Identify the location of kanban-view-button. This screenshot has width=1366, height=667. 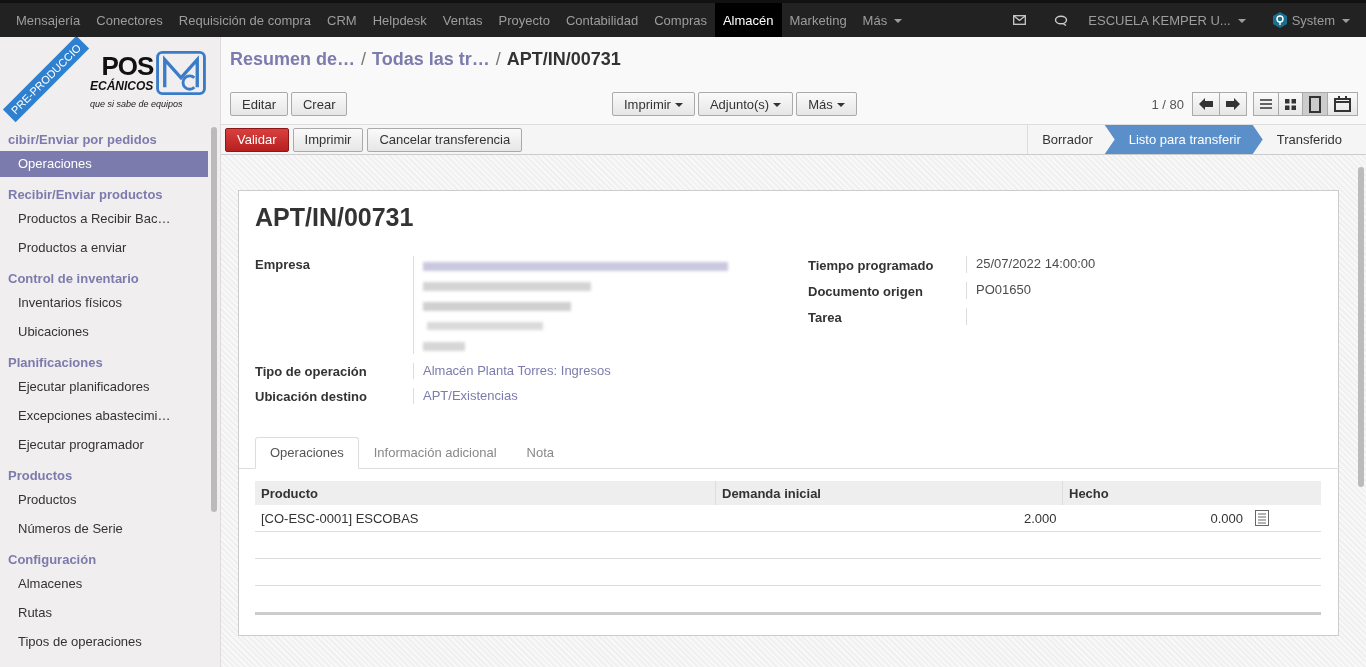
(1291, 104).